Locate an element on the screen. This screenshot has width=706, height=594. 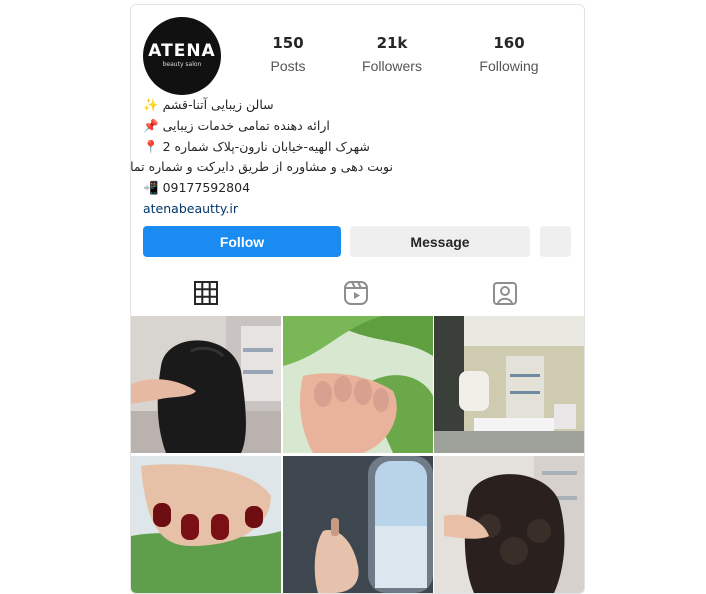
sparkles-icon: ✨ is located at coordinates (151, 104).